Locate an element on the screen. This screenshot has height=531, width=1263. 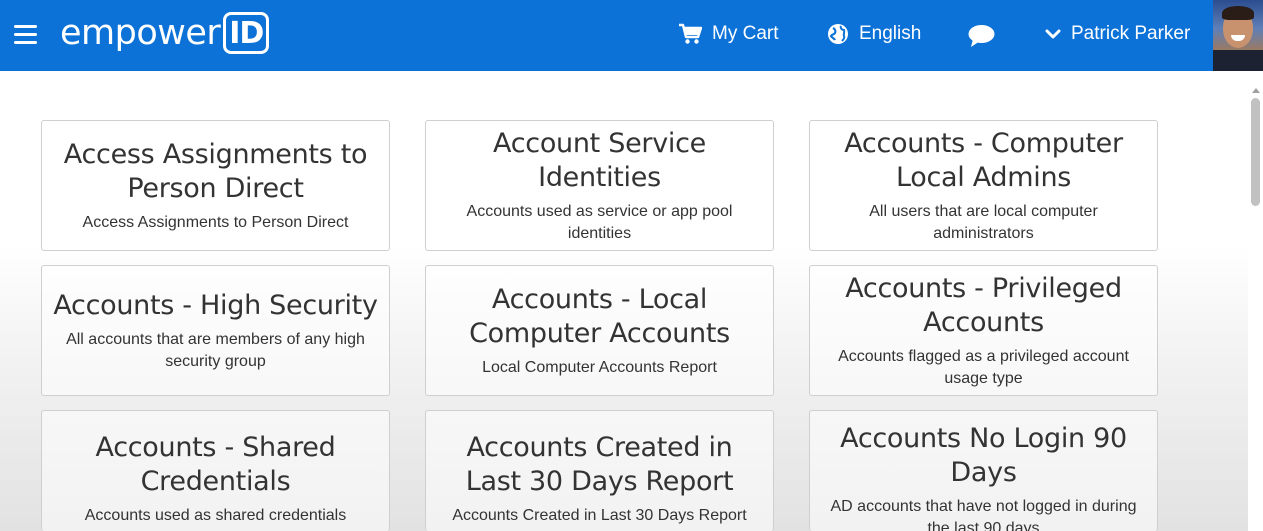
tile-description: Access Assignments to Person Direct is located at coordinates (215, 222).